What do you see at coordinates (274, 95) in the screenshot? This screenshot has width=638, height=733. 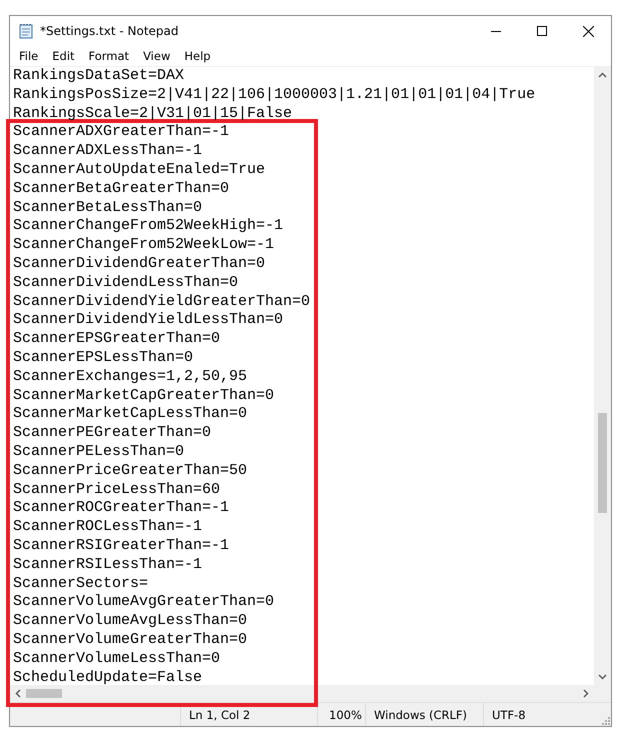 I see `text-line: RankingsPosSize=2|V41|22|106|1000003|1.21|01|01|01|04|True` at bounding box center [274, 95].